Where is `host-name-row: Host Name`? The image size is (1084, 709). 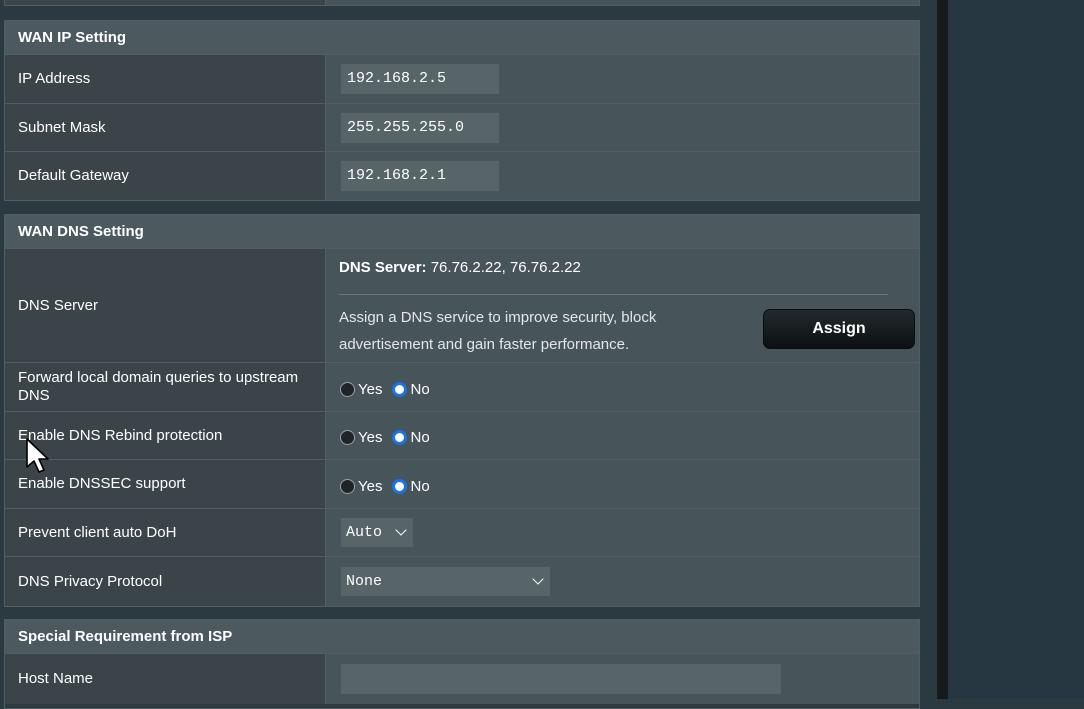
host-name-row: Host Name is located at coordinates (462, 679).